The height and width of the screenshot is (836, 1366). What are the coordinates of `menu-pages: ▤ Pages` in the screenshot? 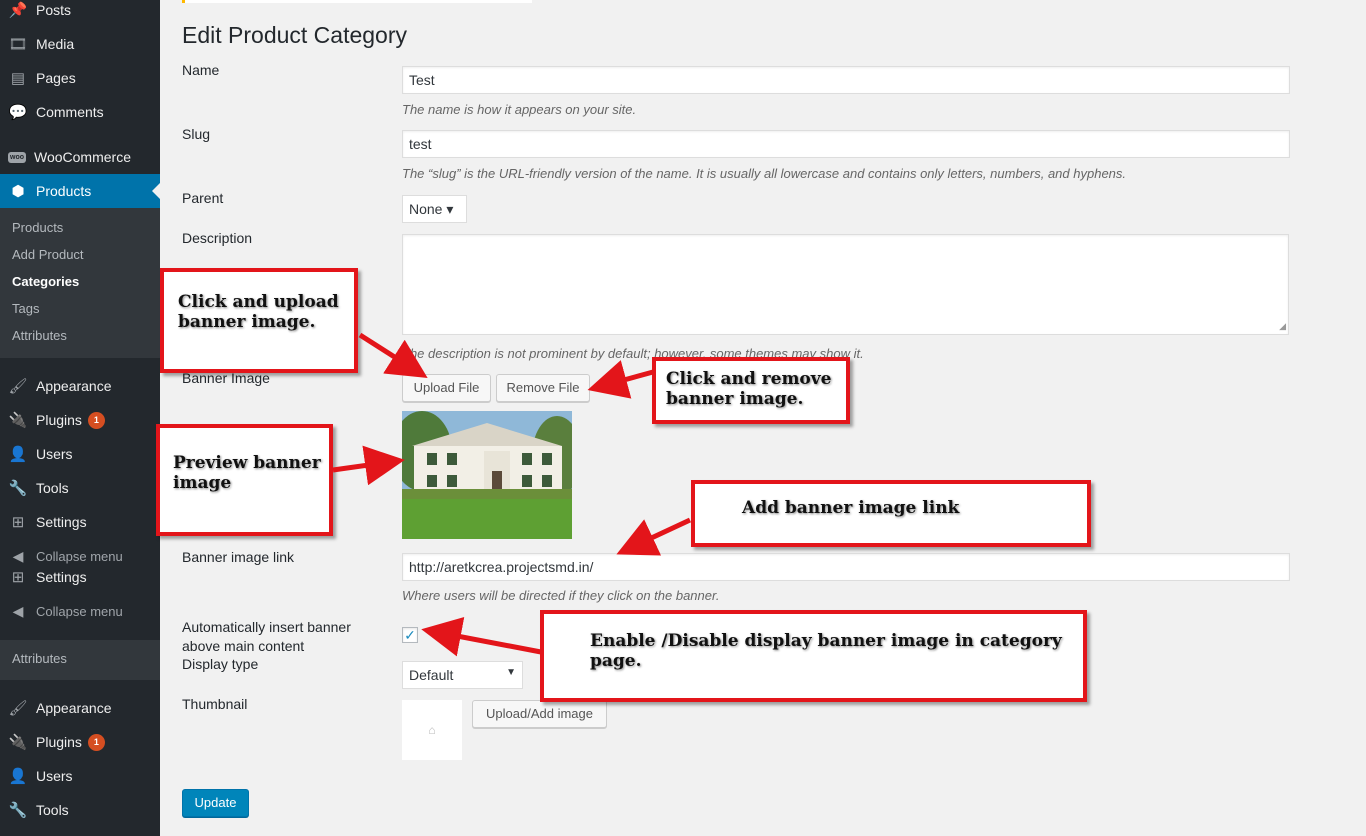 It's located at (80, 78).